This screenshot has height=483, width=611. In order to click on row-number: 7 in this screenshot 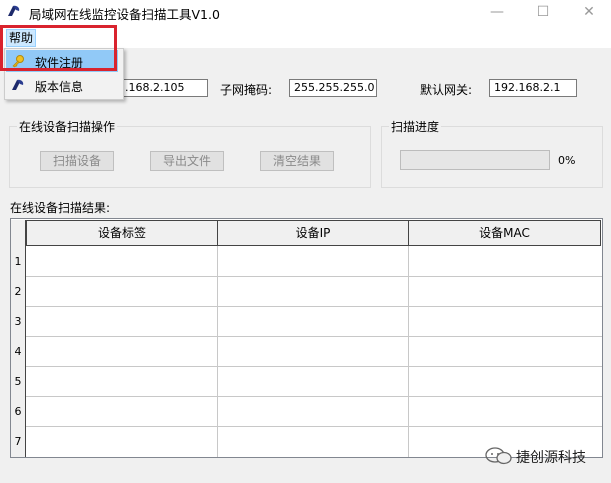, I will do `click(18, 441)`.